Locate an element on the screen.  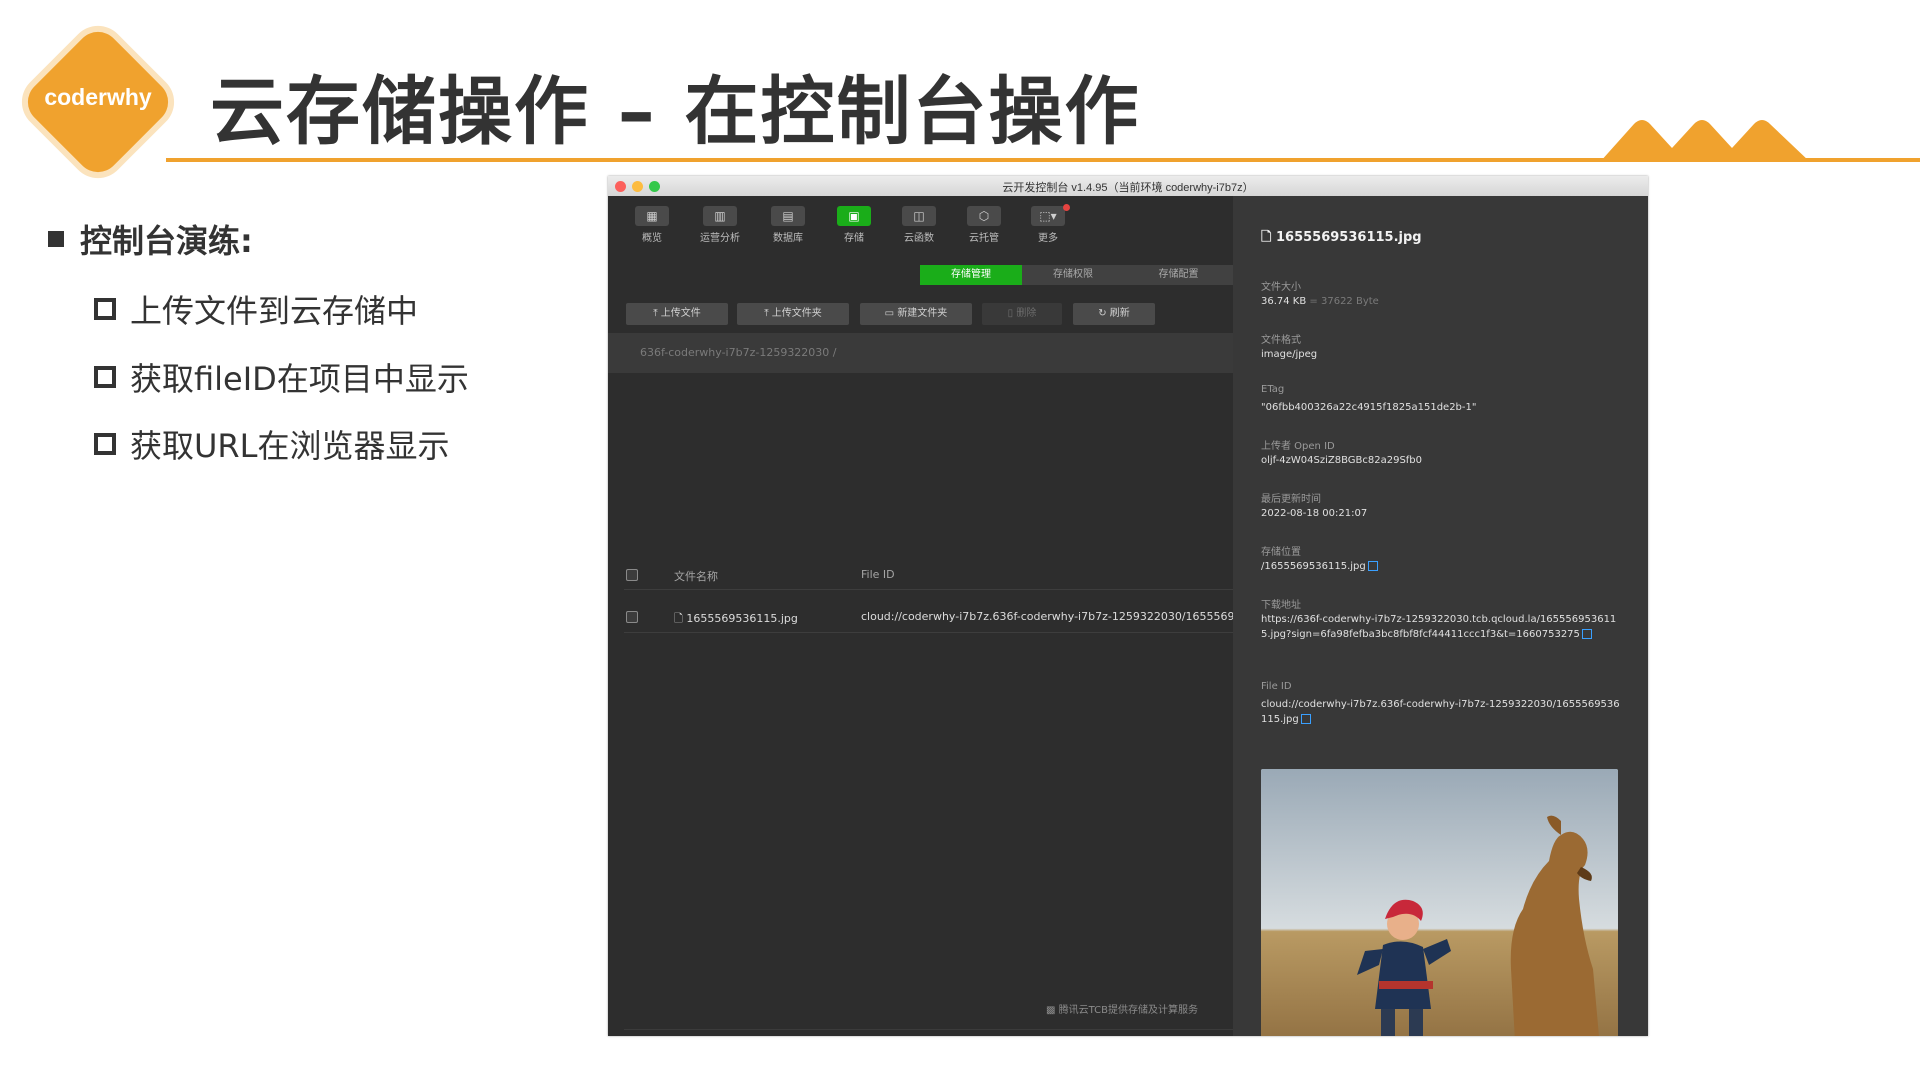
cube-icon: ⬡ is located at coordinates (984, 216).